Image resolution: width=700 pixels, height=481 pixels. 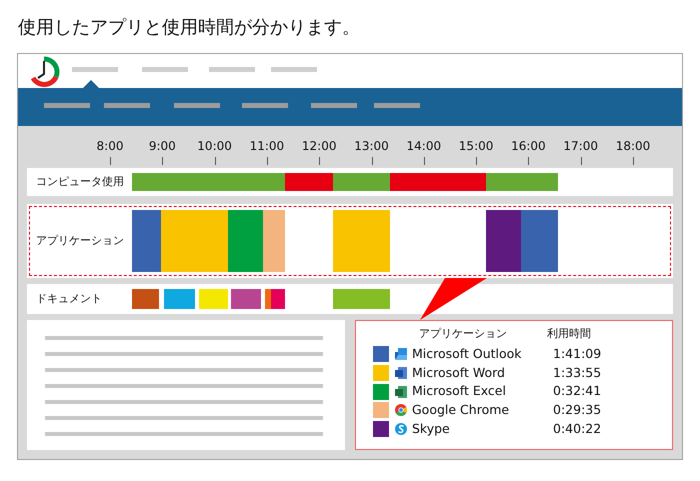 I want to click on hour-label: 18:00, so click(x=633, y=146).